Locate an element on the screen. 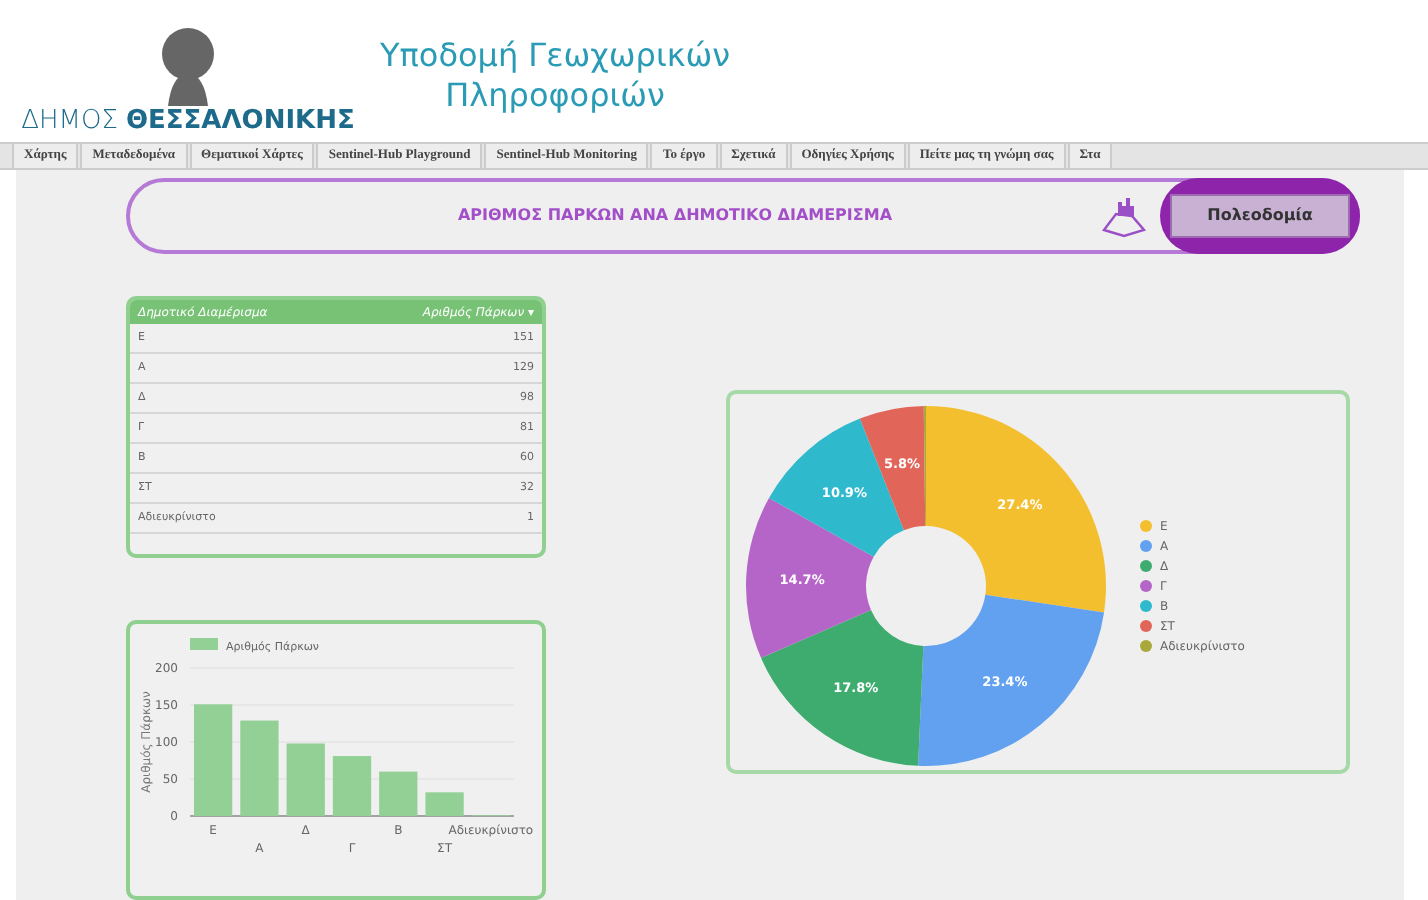  legend-swatch is located at coordinates (204, 644).